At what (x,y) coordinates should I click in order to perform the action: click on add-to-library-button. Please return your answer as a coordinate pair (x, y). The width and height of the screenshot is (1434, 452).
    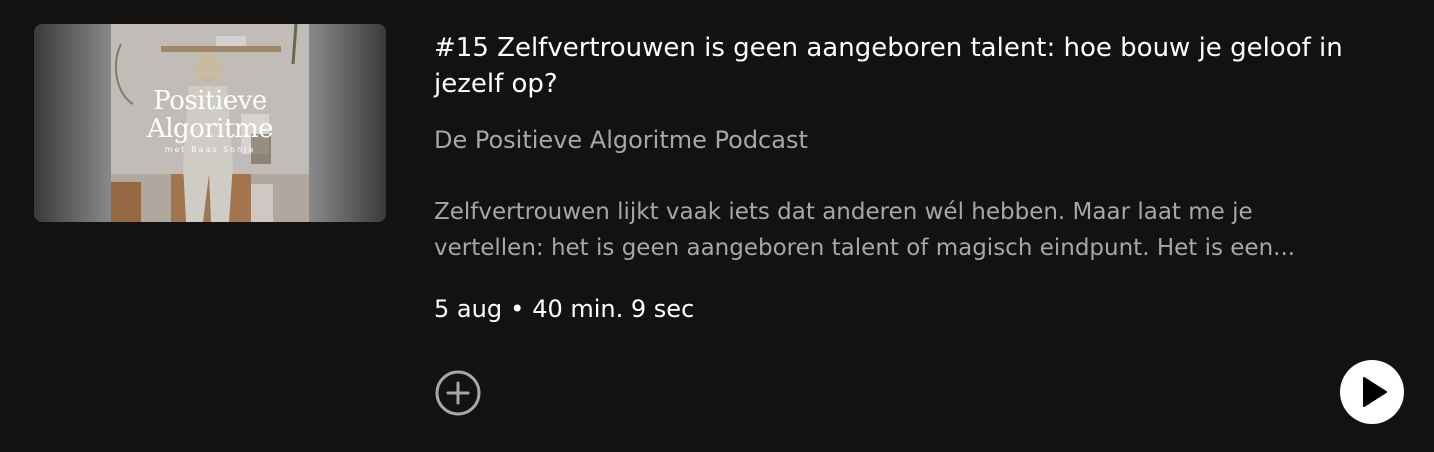
    Looking at the image, I should click on (458, 393).